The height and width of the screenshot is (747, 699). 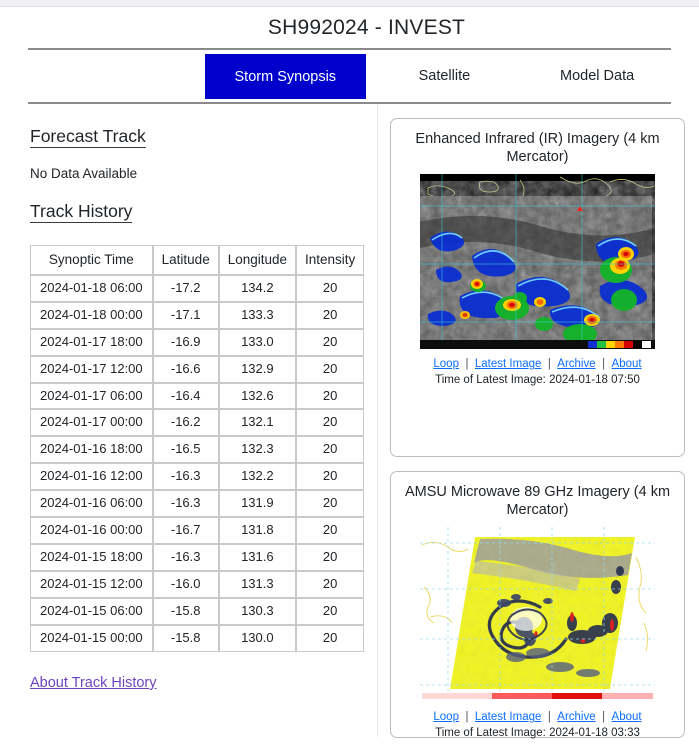 What do you see at coordinates (93, 683) in the screenshot?
I see `about-track-history-link: About Track History` at bounding box center [93, 683].